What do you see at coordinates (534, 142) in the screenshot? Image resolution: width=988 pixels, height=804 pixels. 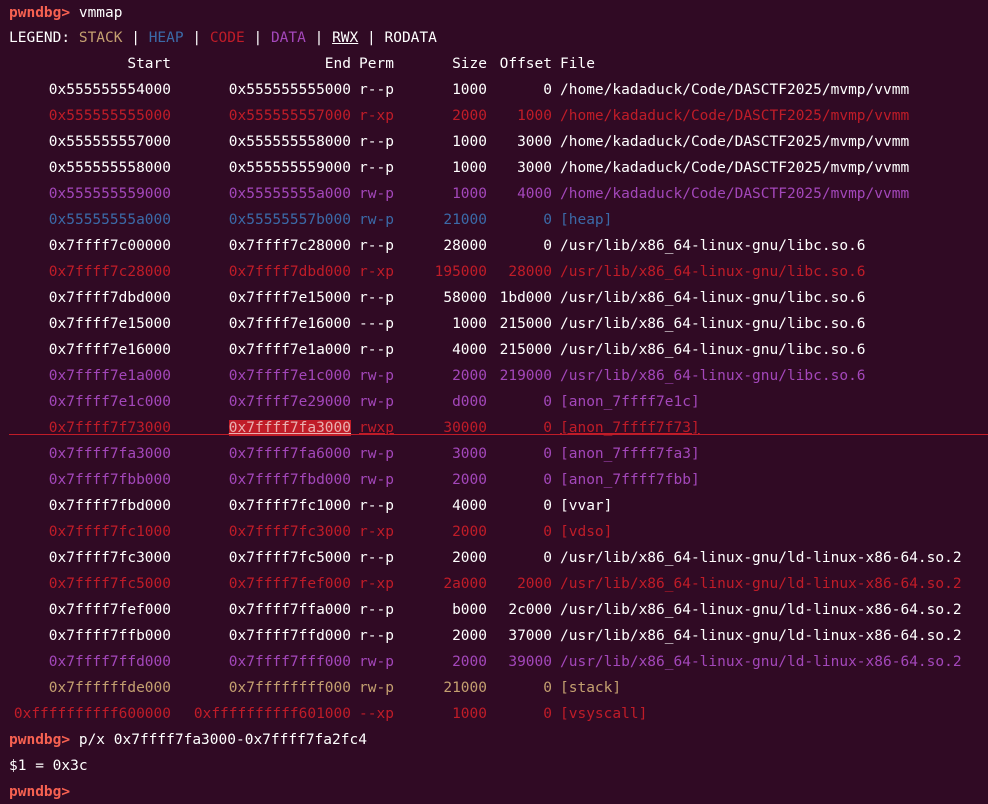 I see `row-offset: 3000` at bounding box center [534, 142].